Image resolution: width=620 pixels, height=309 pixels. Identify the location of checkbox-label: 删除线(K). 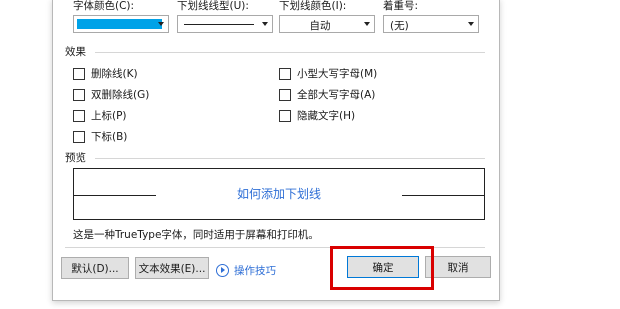
(114, 74).